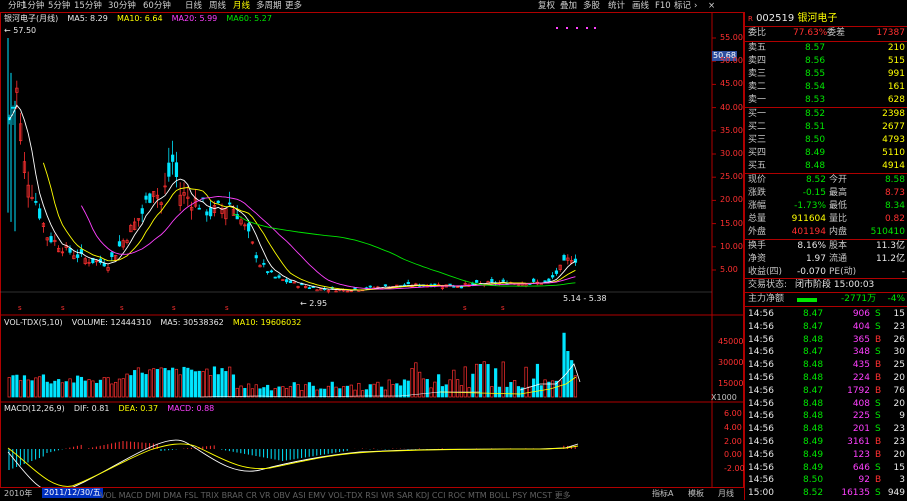 Image resolution: width=907 pixels, height=501 pixels. Describe the element at coordinates (731, 84) in the screenshot. I see `price-tick: 45.00` at that location.